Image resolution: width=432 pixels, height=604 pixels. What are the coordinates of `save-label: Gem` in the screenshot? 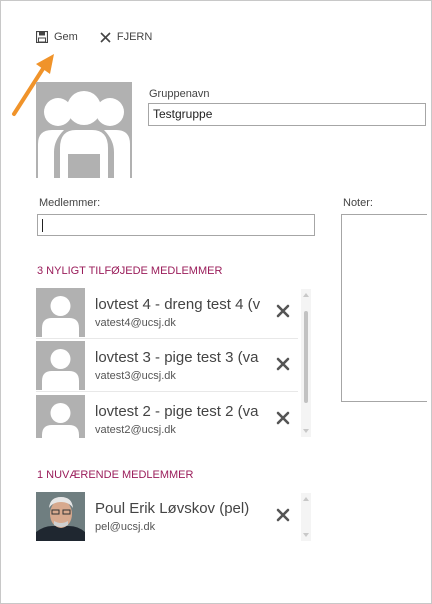 It's located at (66, 37).